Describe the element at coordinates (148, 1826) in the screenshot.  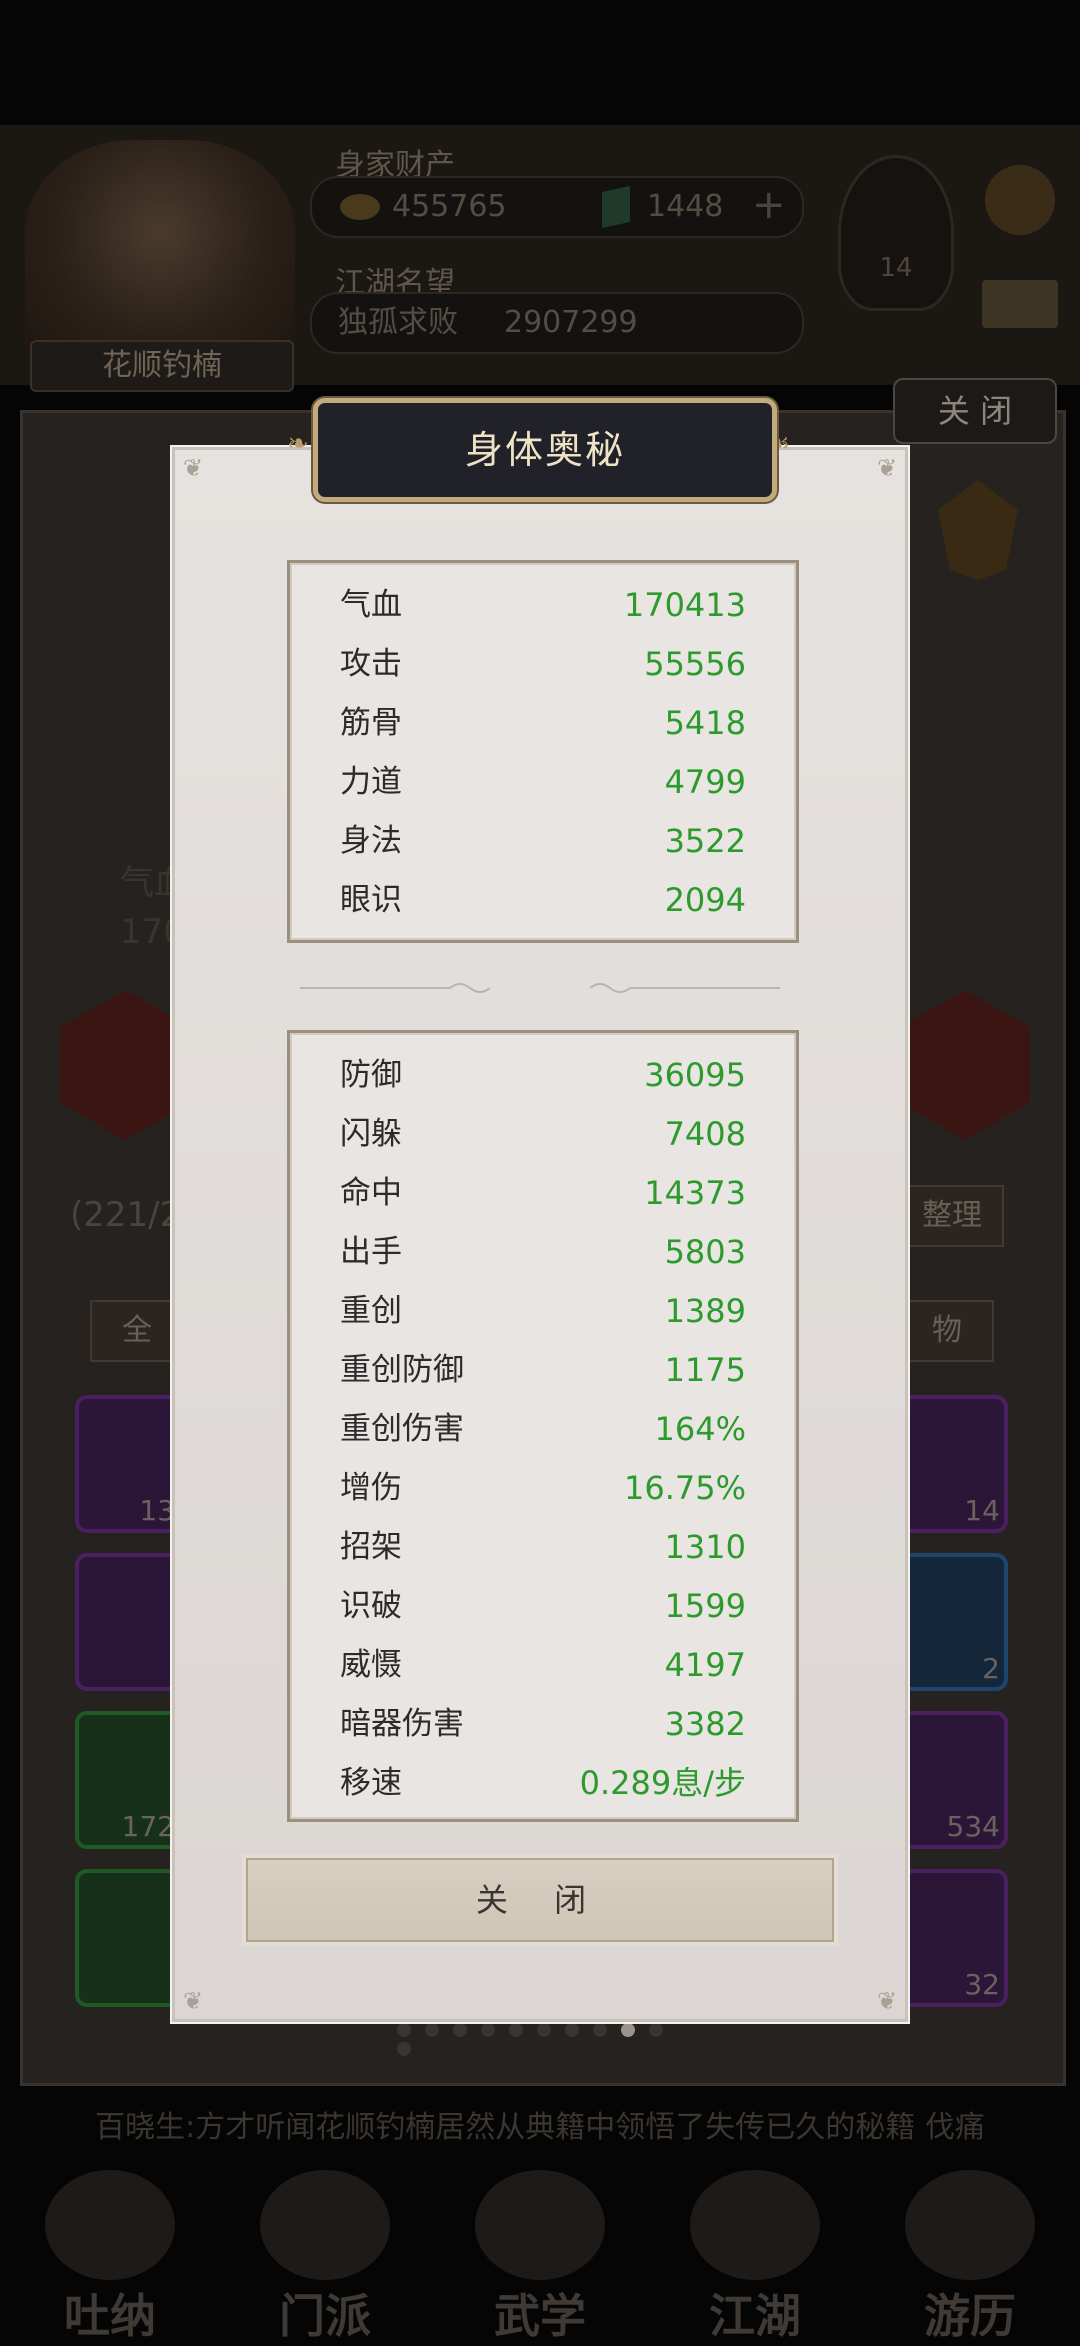
I see `slot-count: 172` at that location.